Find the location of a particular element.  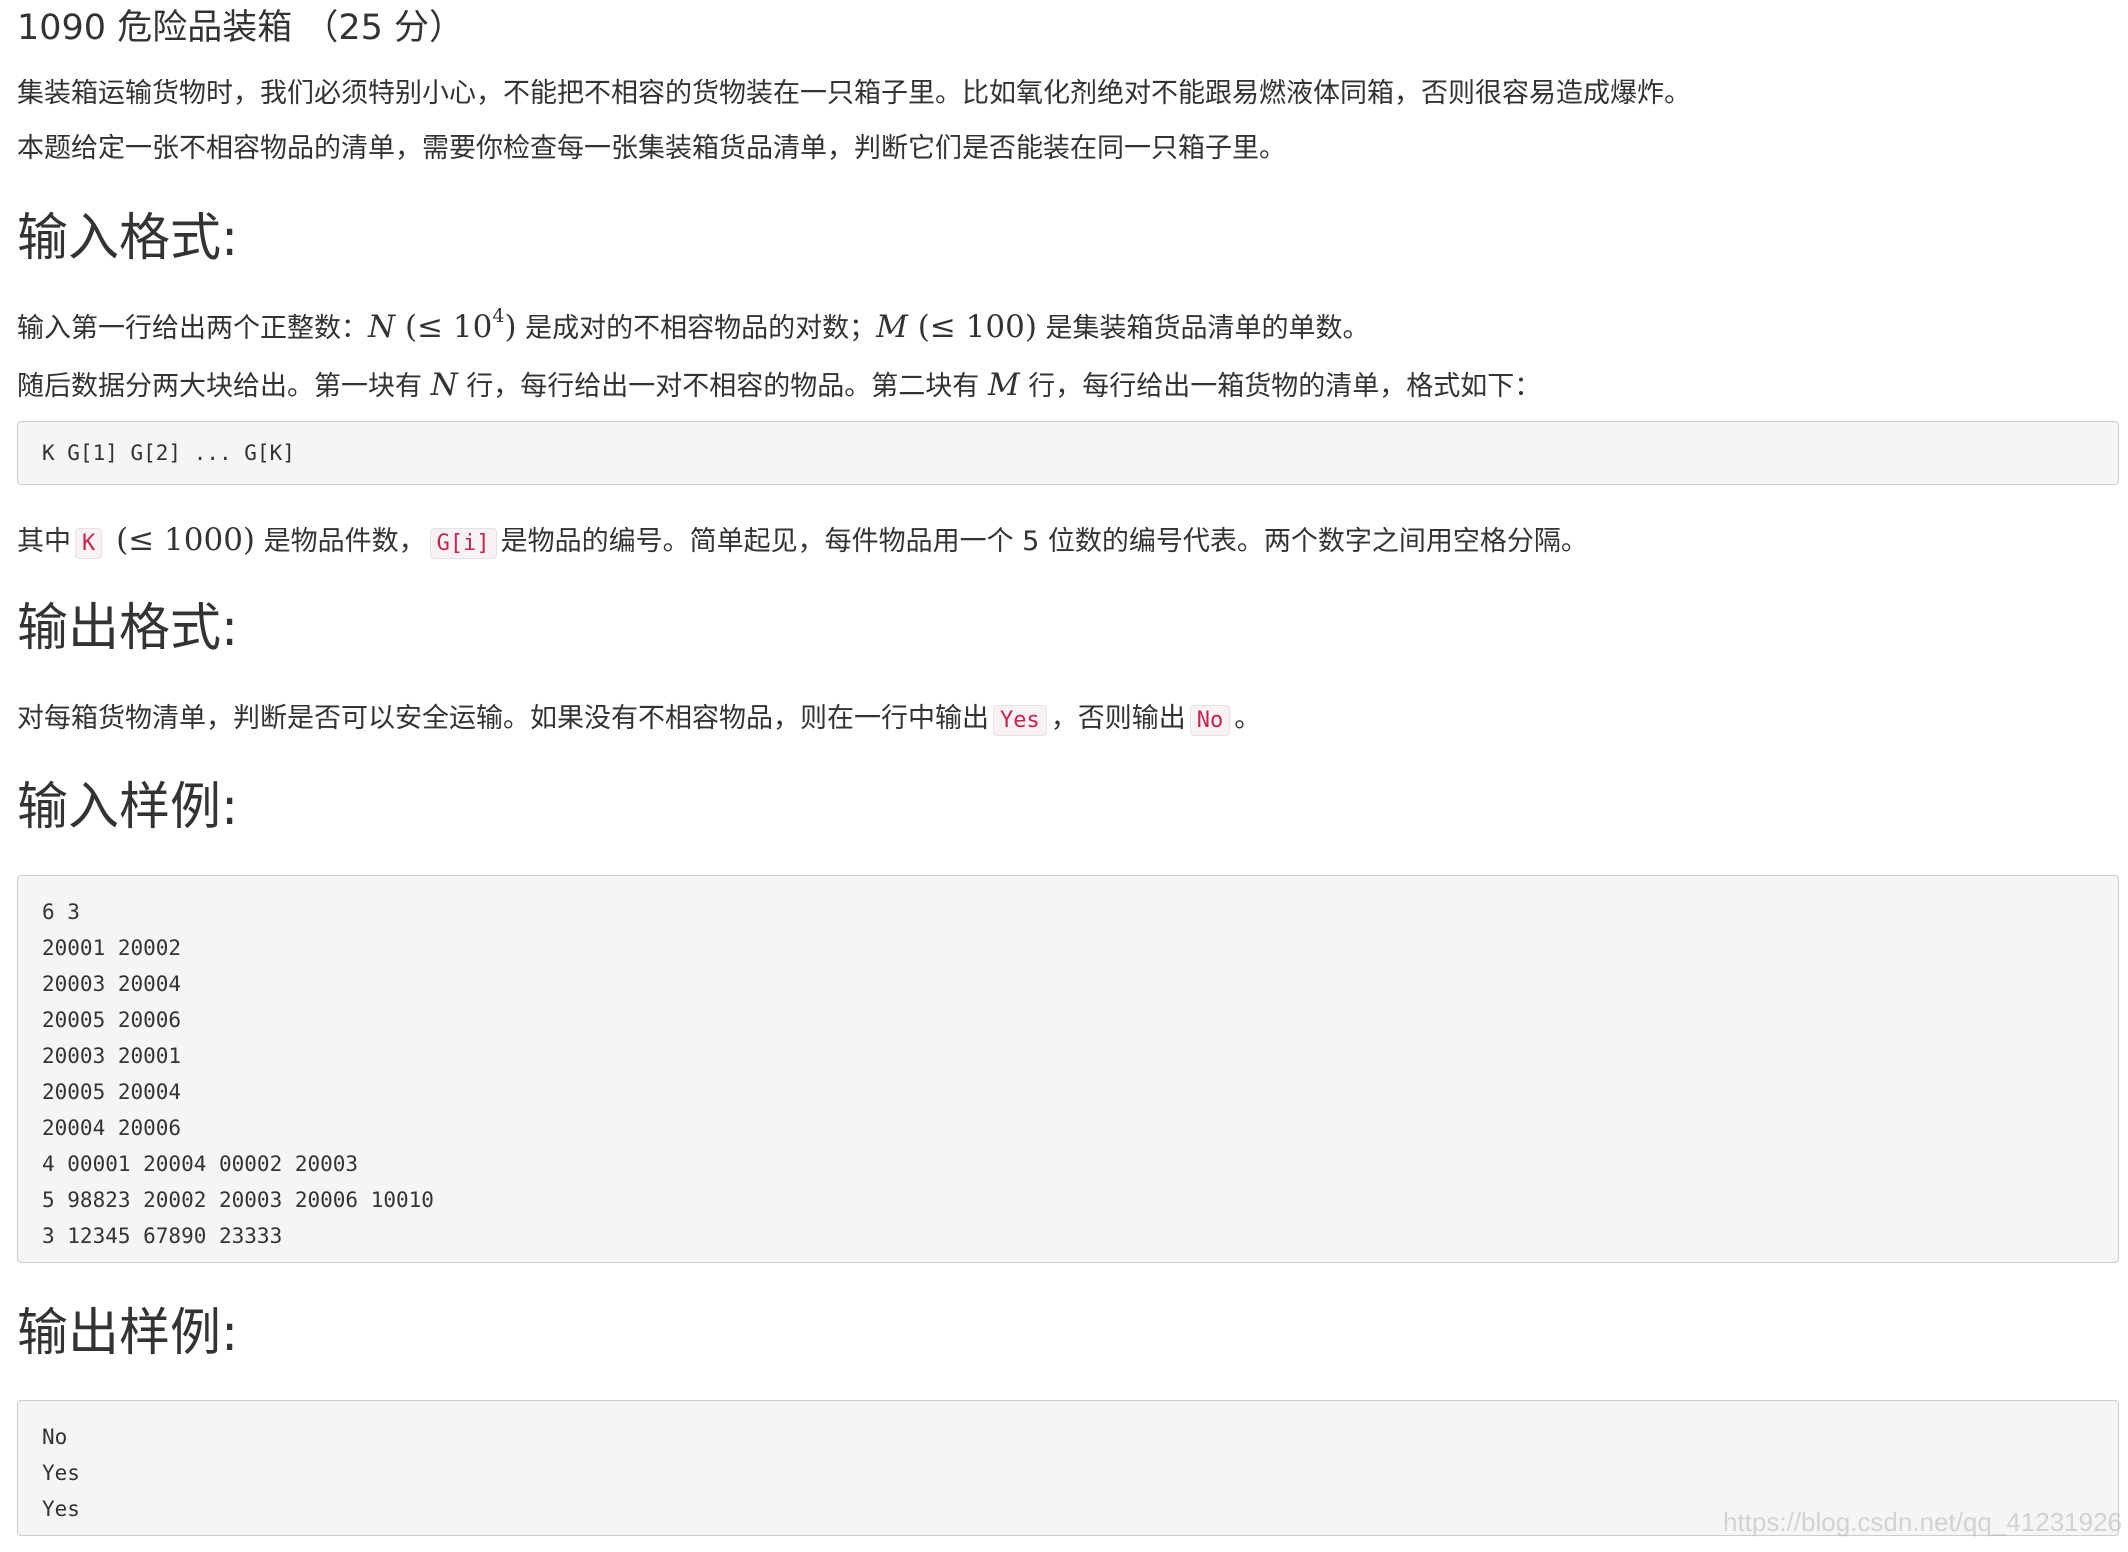

text: 行，每行给出一对不相容的物品。第二块有 is located at coordinates (722, 386).